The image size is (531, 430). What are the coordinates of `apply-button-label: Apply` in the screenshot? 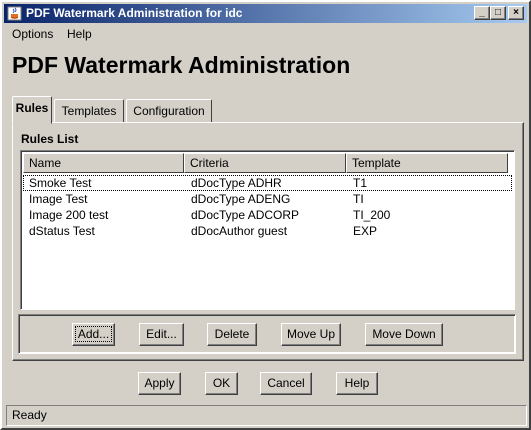 It's located at (159, 383).